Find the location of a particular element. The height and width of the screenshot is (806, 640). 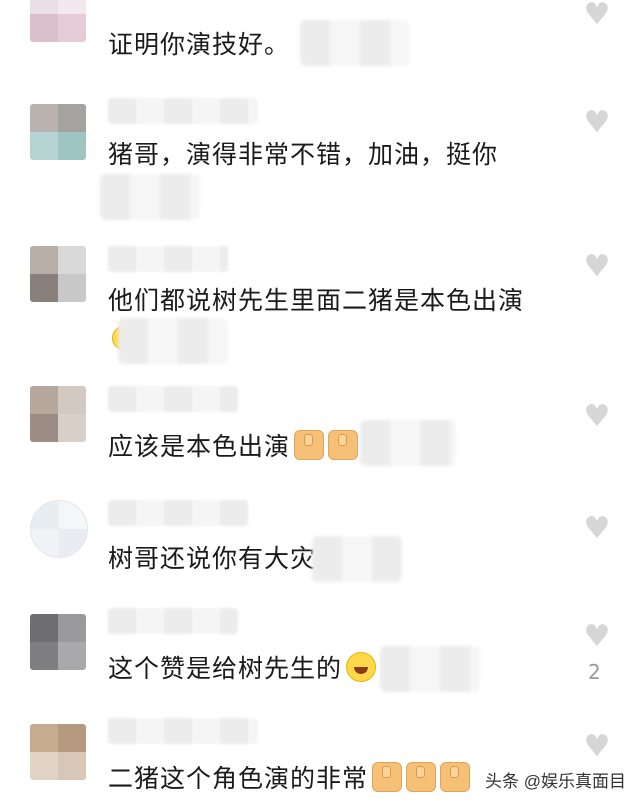

comment-text: 应该是本色出演 is located at coordinates (233, 447).